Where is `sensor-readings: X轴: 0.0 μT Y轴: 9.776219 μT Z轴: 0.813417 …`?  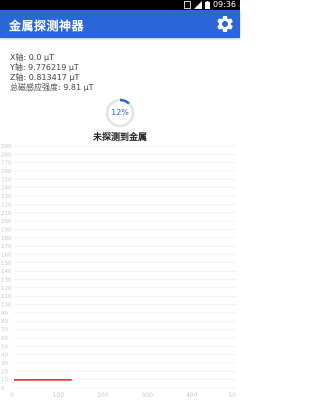 sensor-readings: X轴: 0.0 μT Y轴: 9.776219 μT Z轴: 0.813417 … is located at coordinates (52, 73).